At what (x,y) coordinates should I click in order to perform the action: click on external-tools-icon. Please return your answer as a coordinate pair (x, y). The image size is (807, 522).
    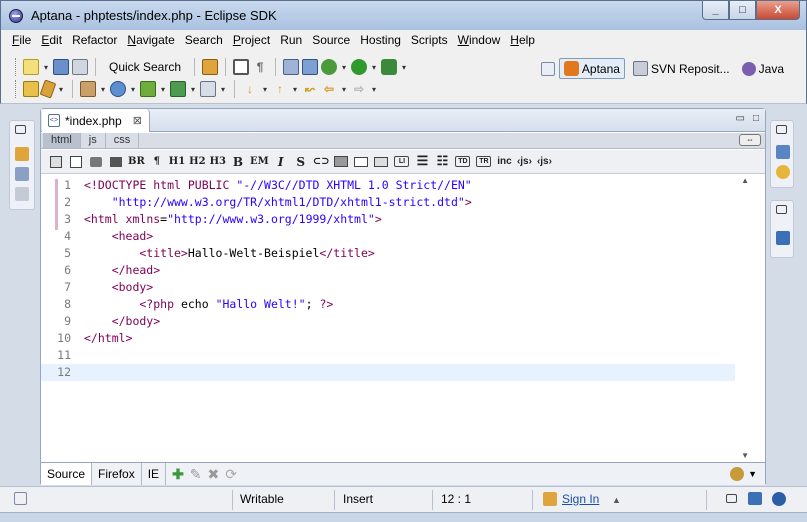
    Looking at the image, I should click on (291, 67).